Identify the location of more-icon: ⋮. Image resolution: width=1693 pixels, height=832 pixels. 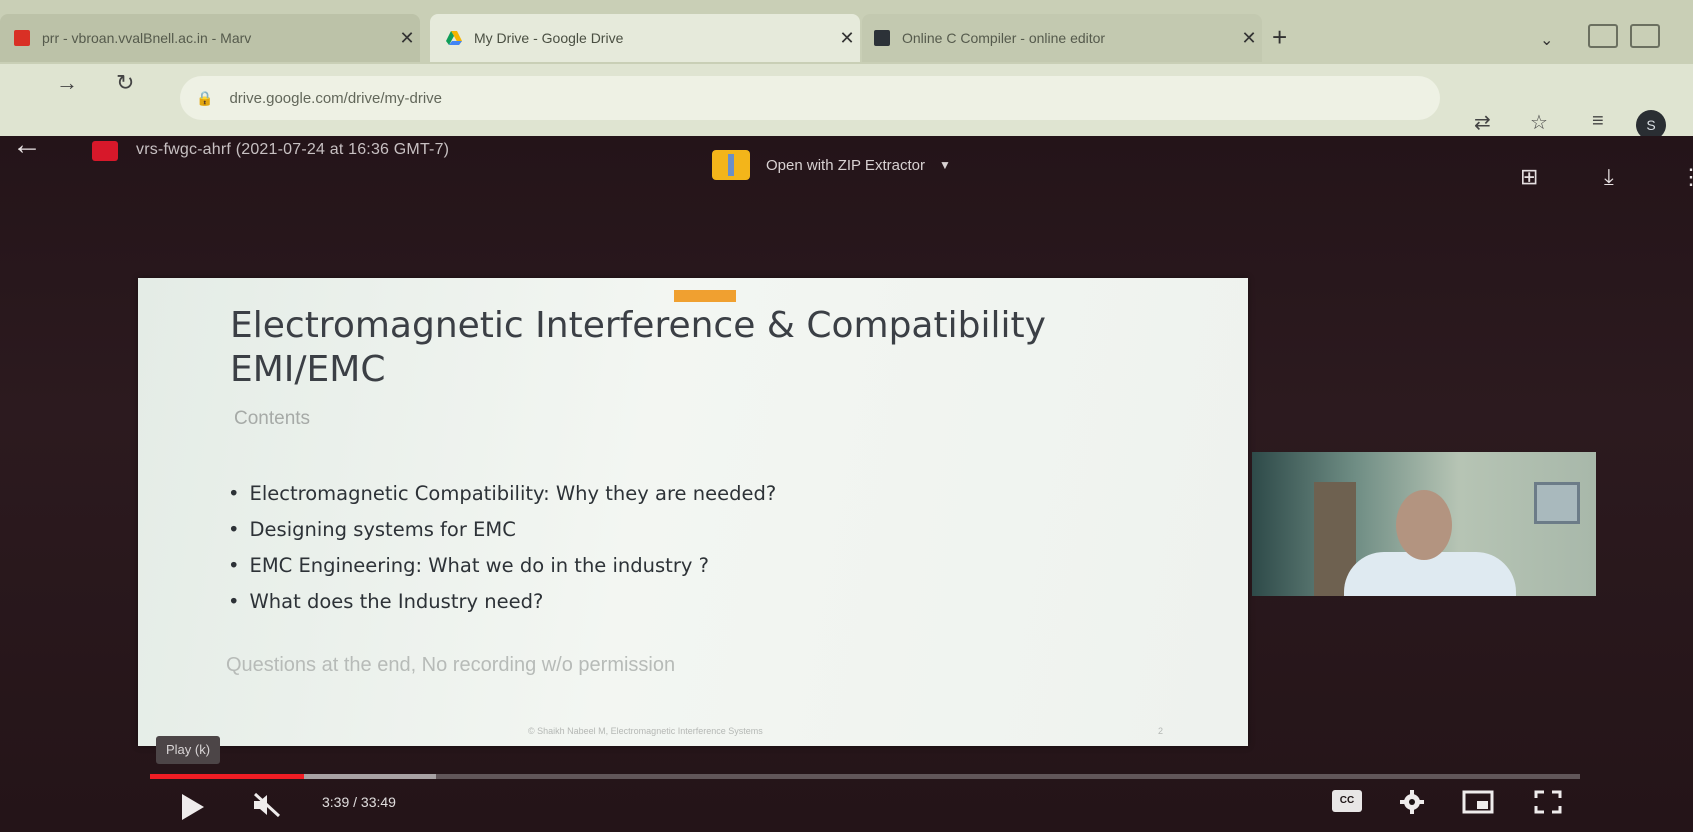
(1686, 177).